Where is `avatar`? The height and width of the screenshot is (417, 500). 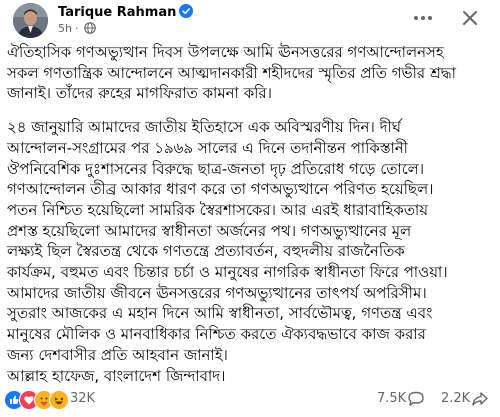
avatar is located at coordinates (30, 20).